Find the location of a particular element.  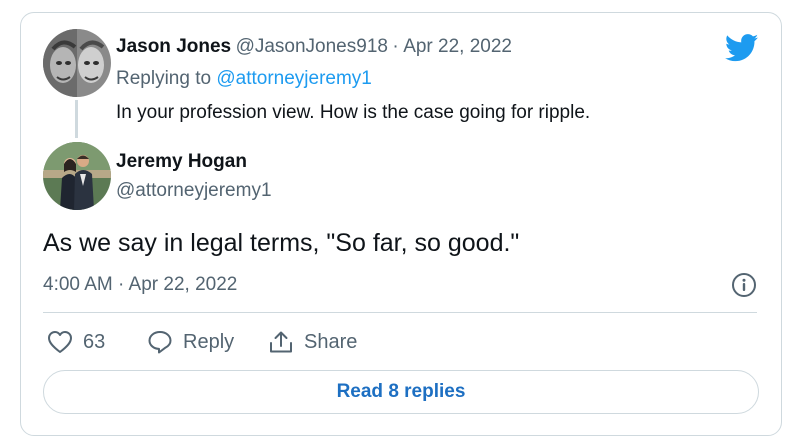

thread-connector-line is located at coordinates (76, 119).